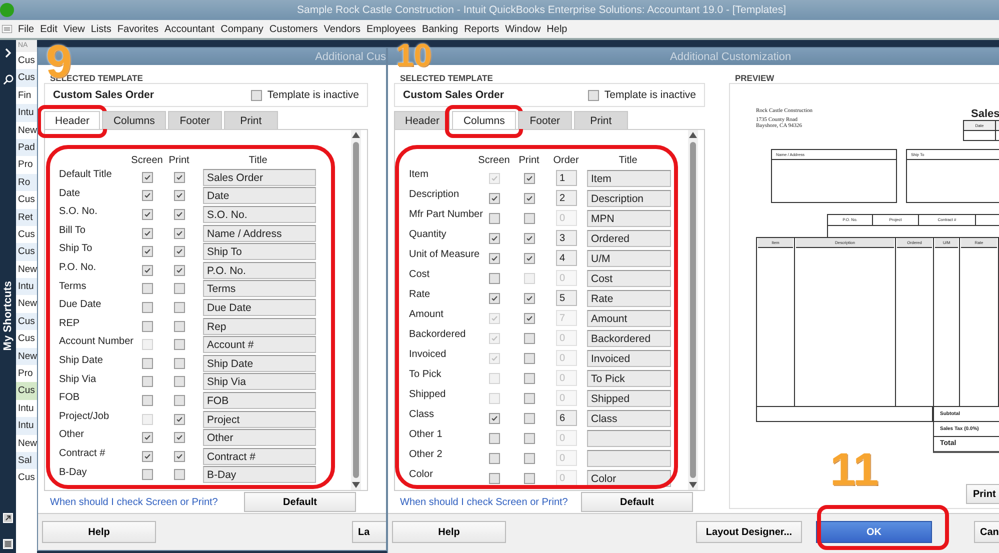  I want to click on list-icon, so click(8, 544).